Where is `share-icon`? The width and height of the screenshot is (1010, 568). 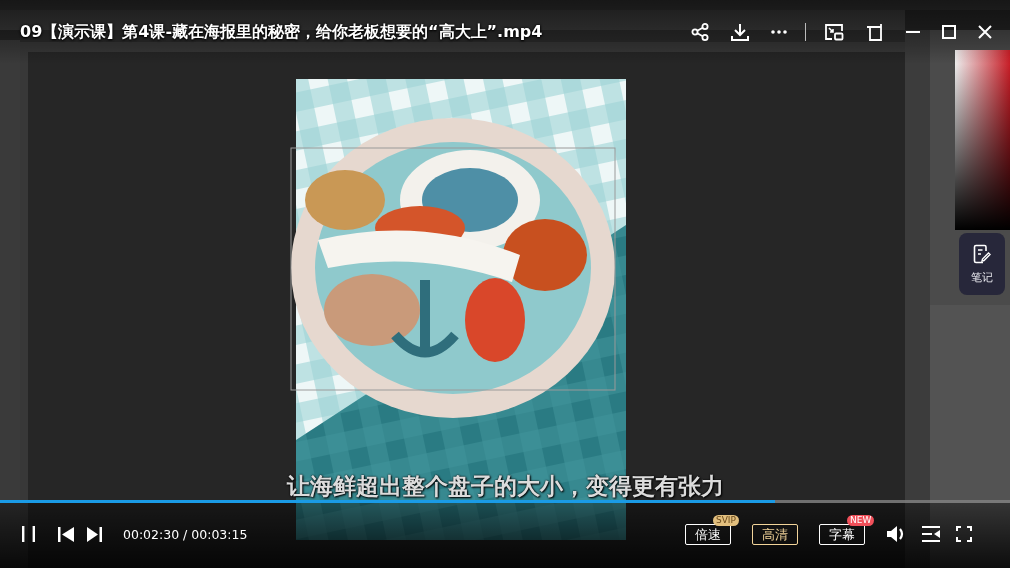
share-icon is located at coordinates (700, 32).